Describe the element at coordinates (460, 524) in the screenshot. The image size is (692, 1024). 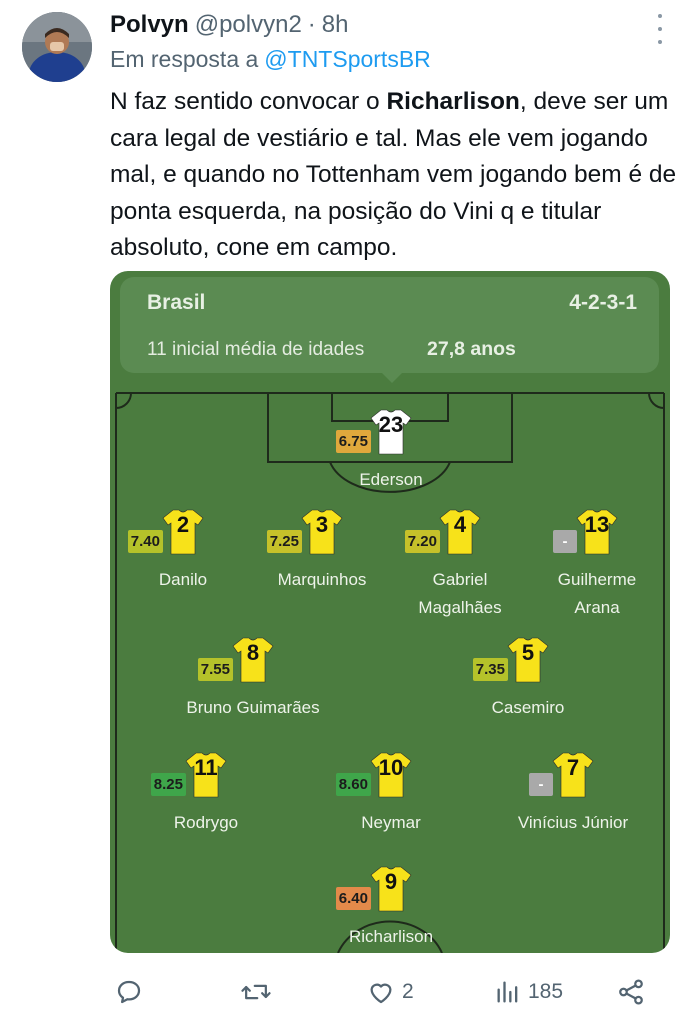
I see `player-number: 4` at that location.